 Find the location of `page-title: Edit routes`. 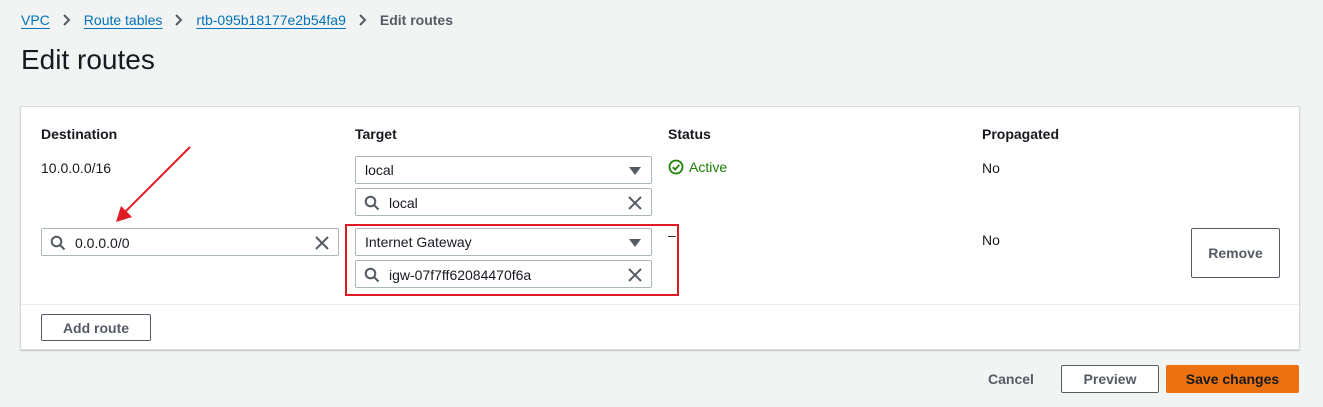

page-title: Edit routes is located at coordinates (88, 59).